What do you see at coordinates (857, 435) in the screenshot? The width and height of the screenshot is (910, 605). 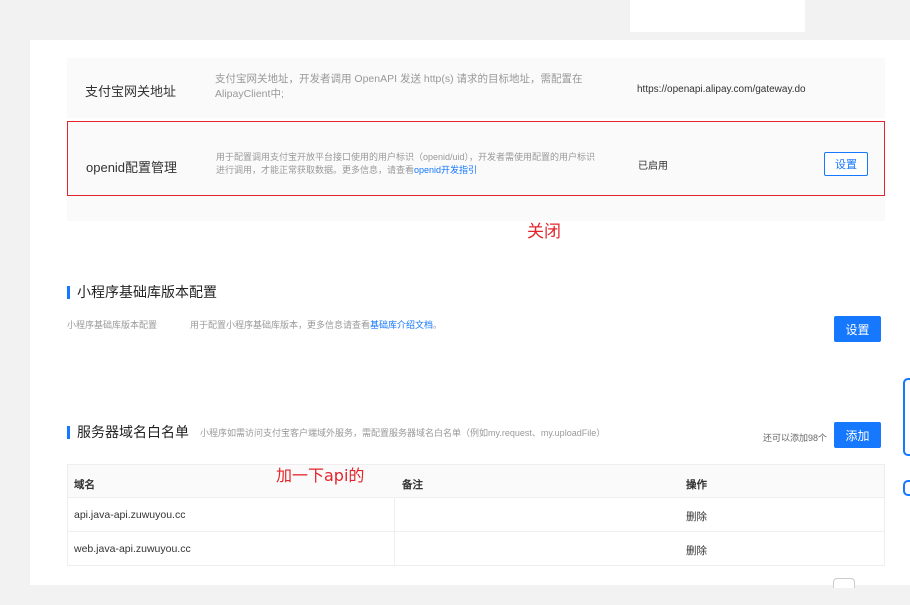 I see `whitelist-add-button: 添加` at bounding box center [857, 435].